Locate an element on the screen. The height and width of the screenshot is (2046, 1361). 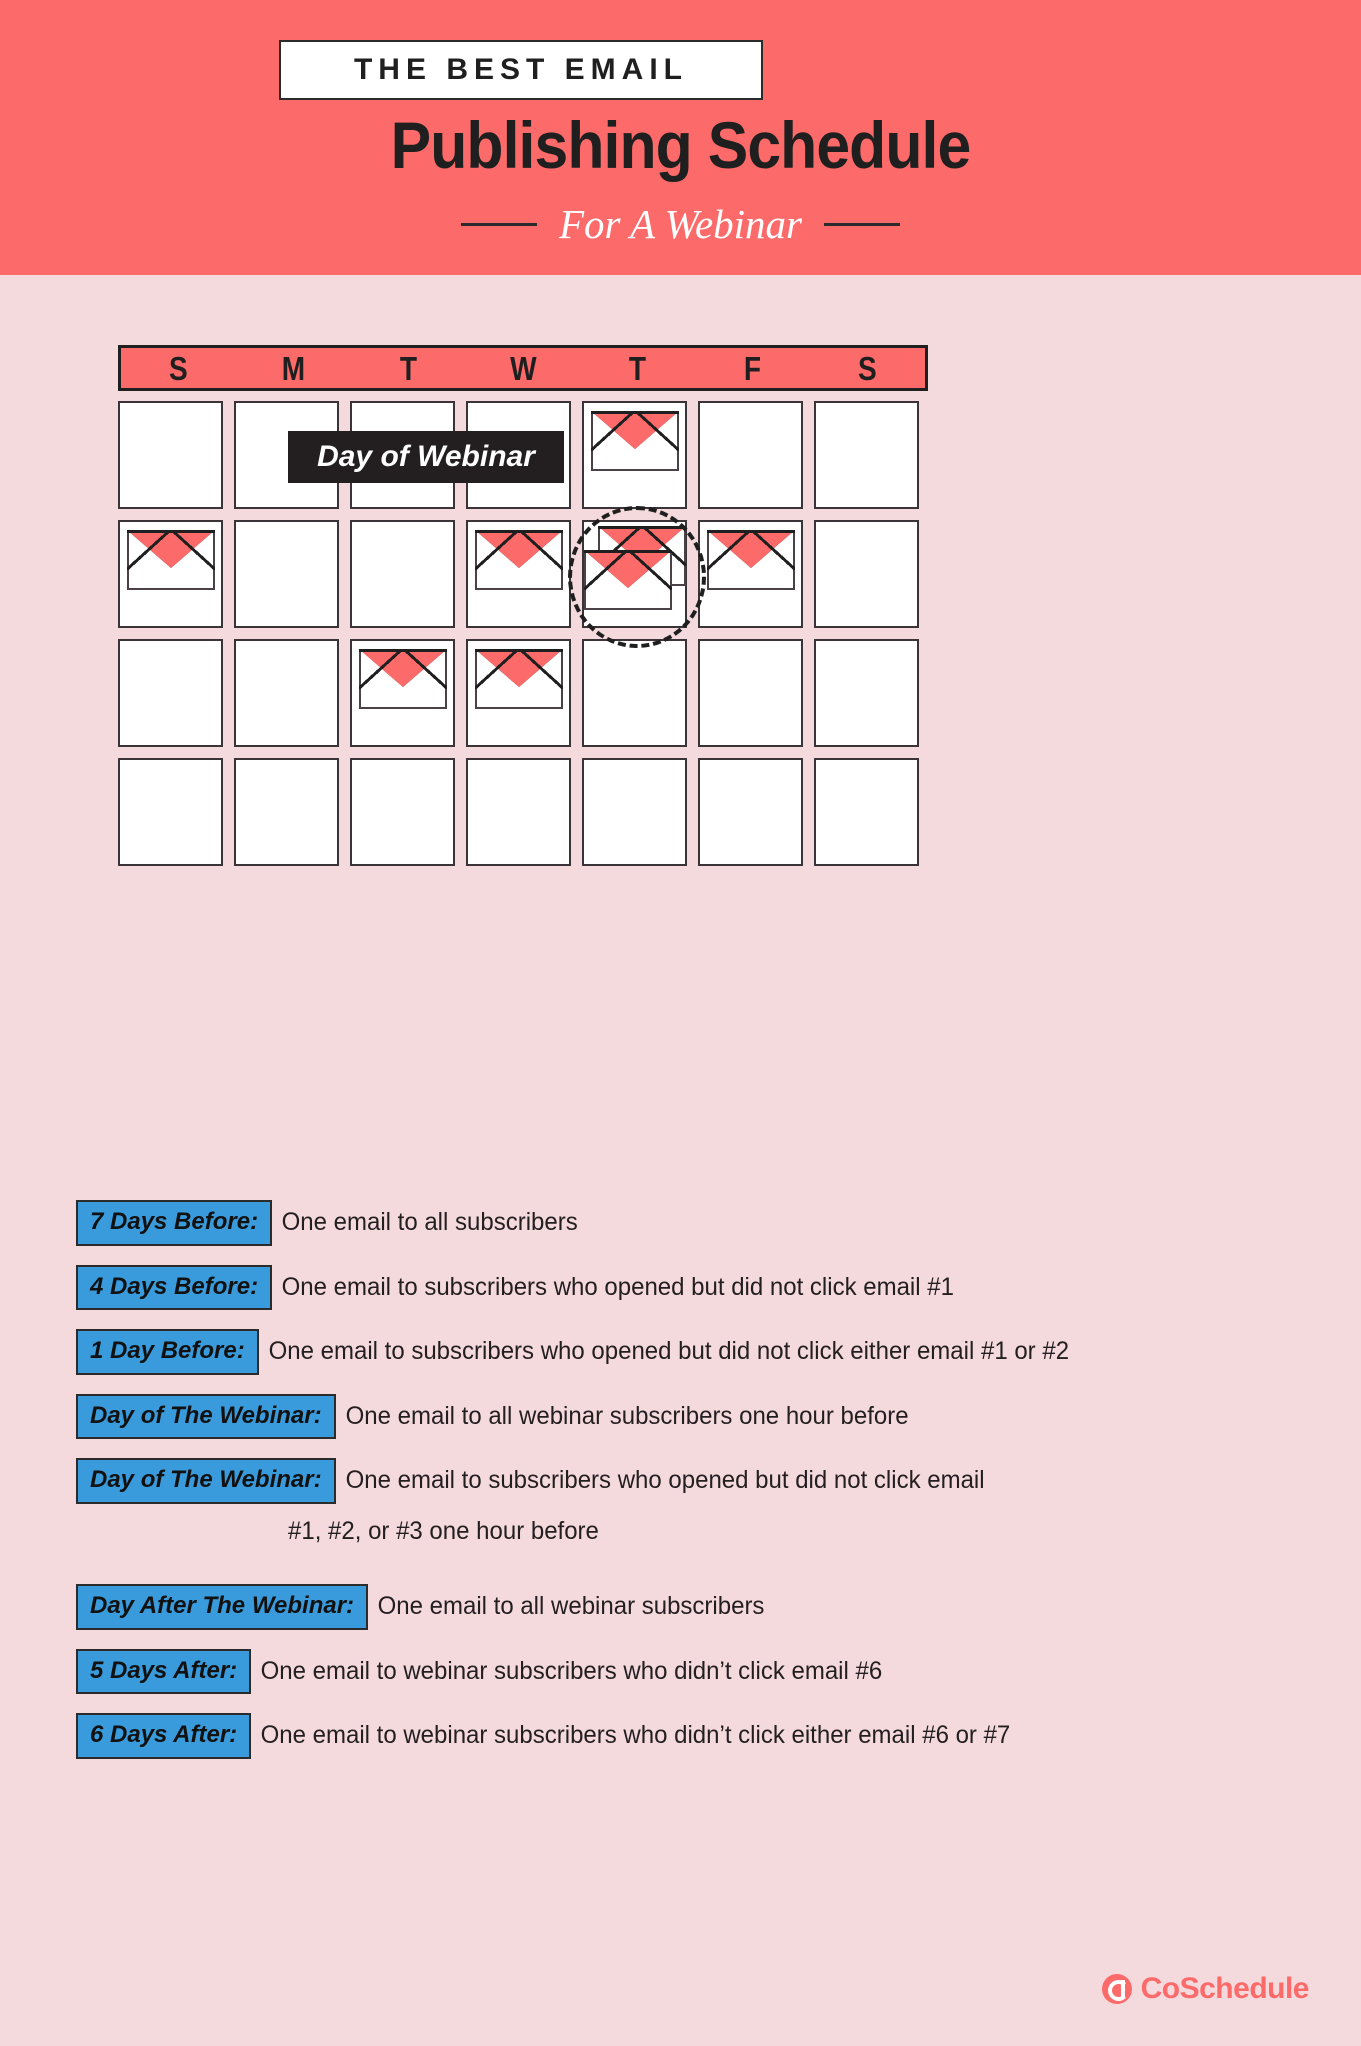
coschedule-wordmark: CoSchedule is located at coordinates (1225, 1988).